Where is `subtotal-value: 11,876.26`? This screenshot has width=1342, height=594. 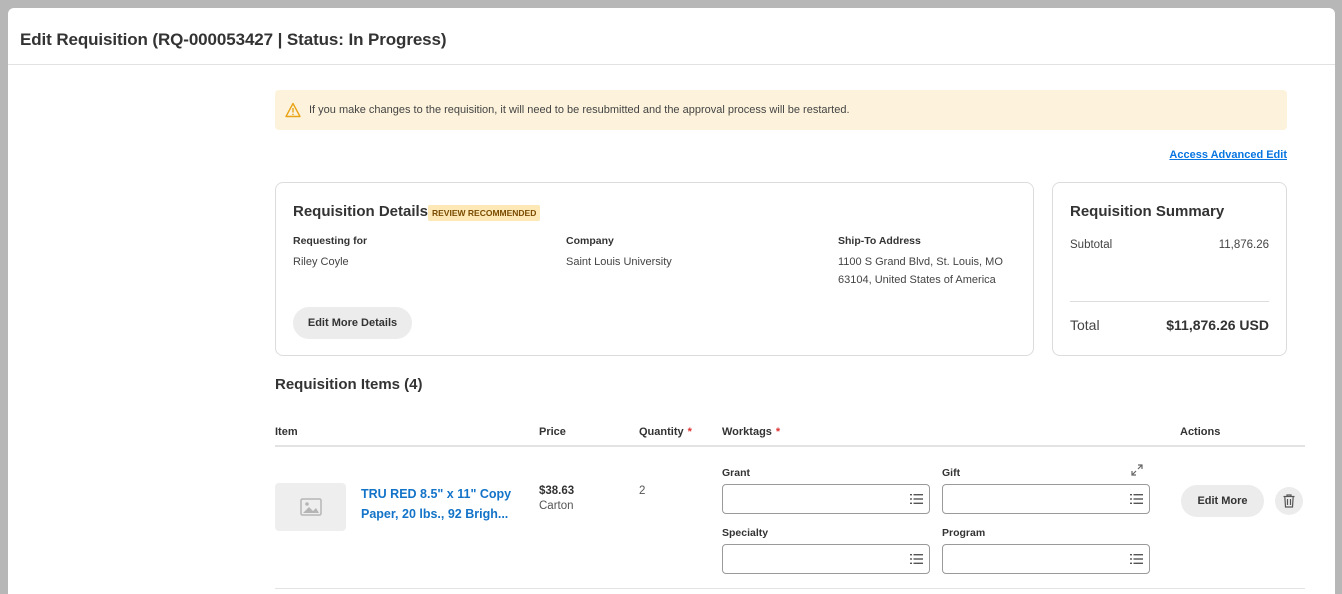
subtotal-value: 11,876.26 is located at coordinates (1243, 245).